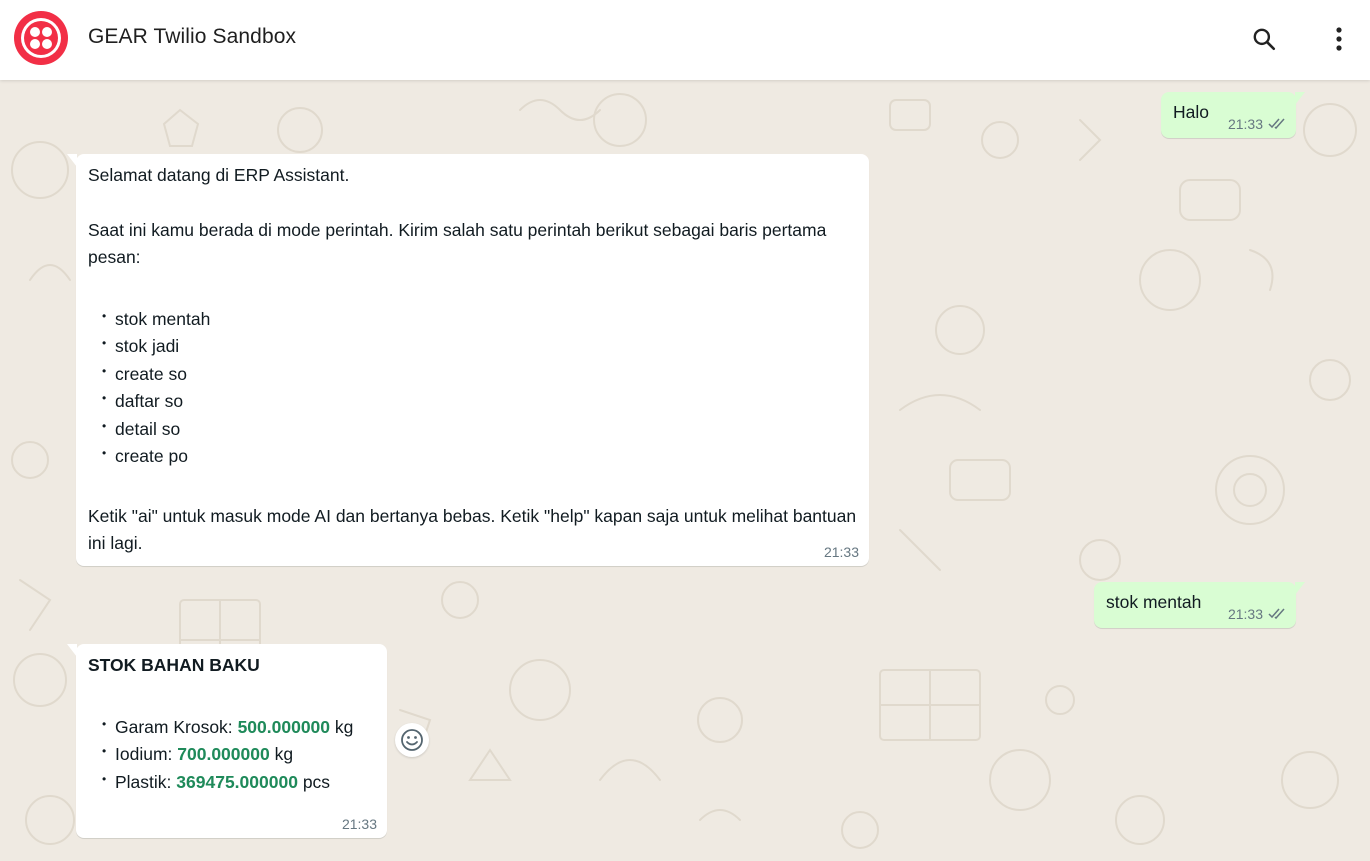 Image resolution: width=1370 pixels, height=861 pixels. Describe the element at coordinates (144, 754) in the screenshot. I see `item-name: Iodium:` at that location.